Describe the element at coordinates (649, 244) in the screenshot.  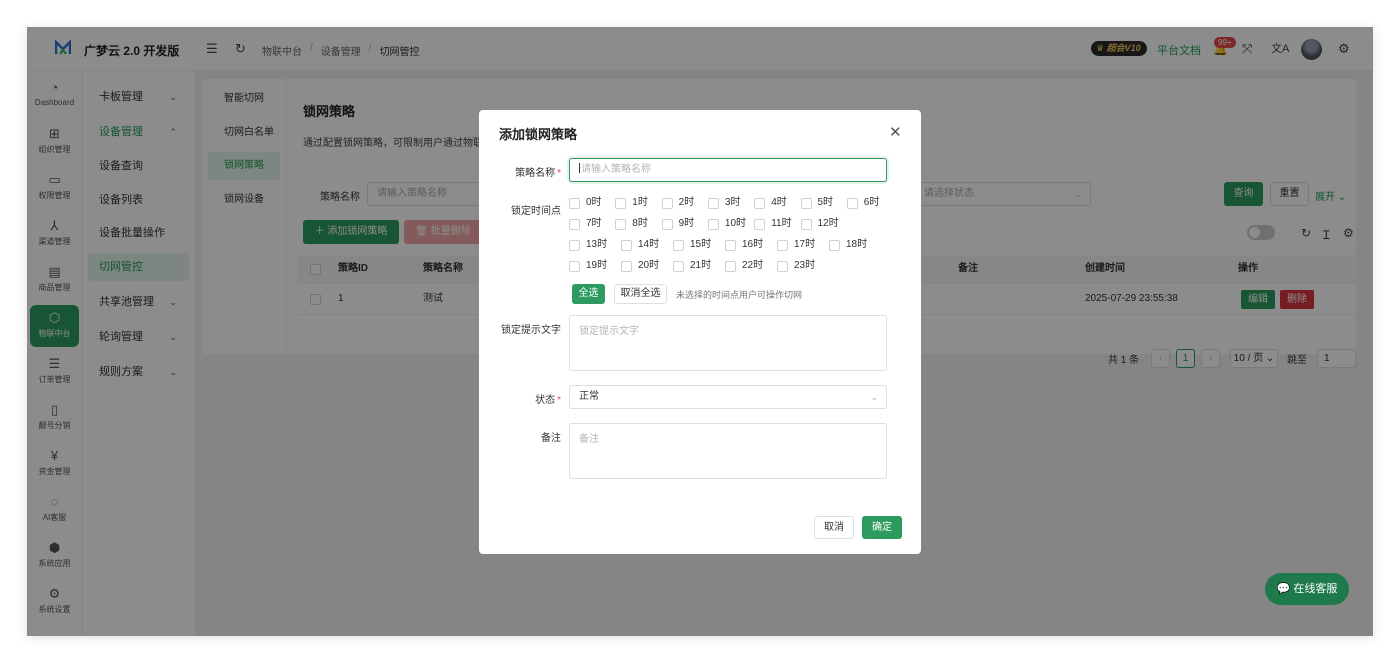
I see `hour-label: 14时` at that location.